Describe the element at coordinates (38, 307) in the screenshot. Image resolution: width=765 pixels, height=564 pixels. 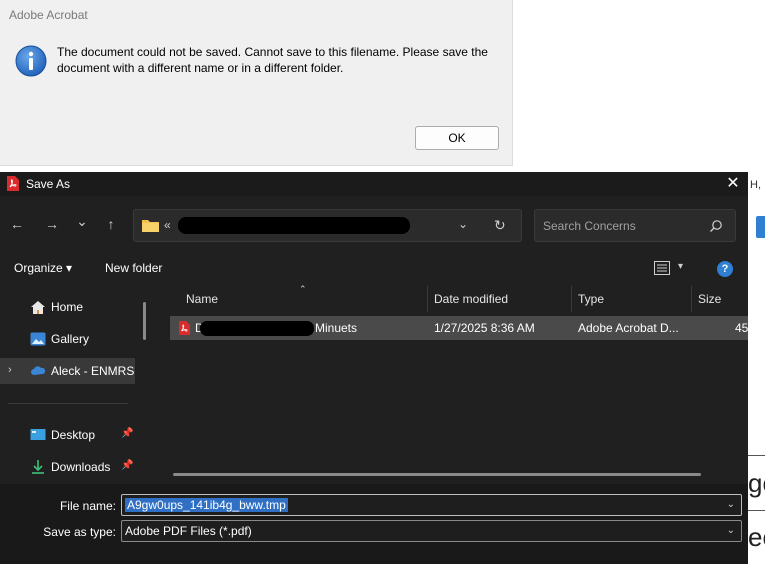
I see `home-icon` at that location.